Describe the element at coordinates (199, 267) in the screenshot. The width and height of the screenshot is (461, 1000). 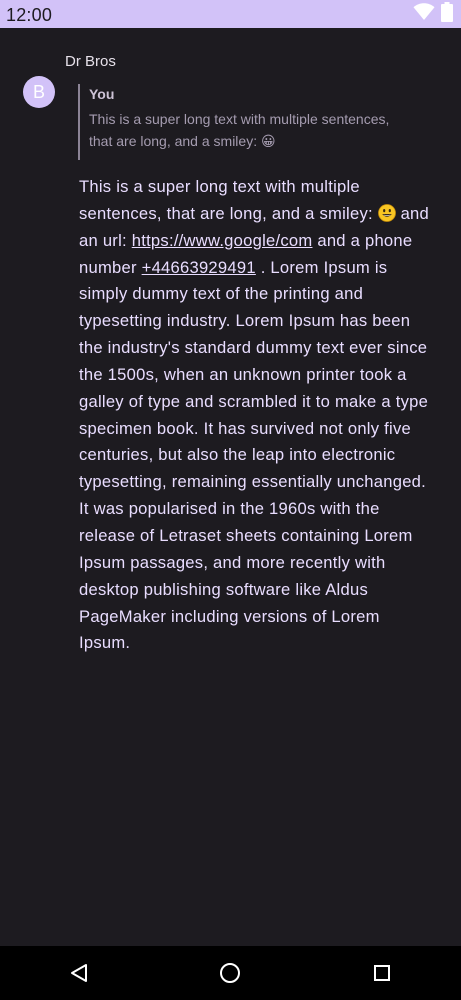
I see `phone-link: +44663929491` at that location.